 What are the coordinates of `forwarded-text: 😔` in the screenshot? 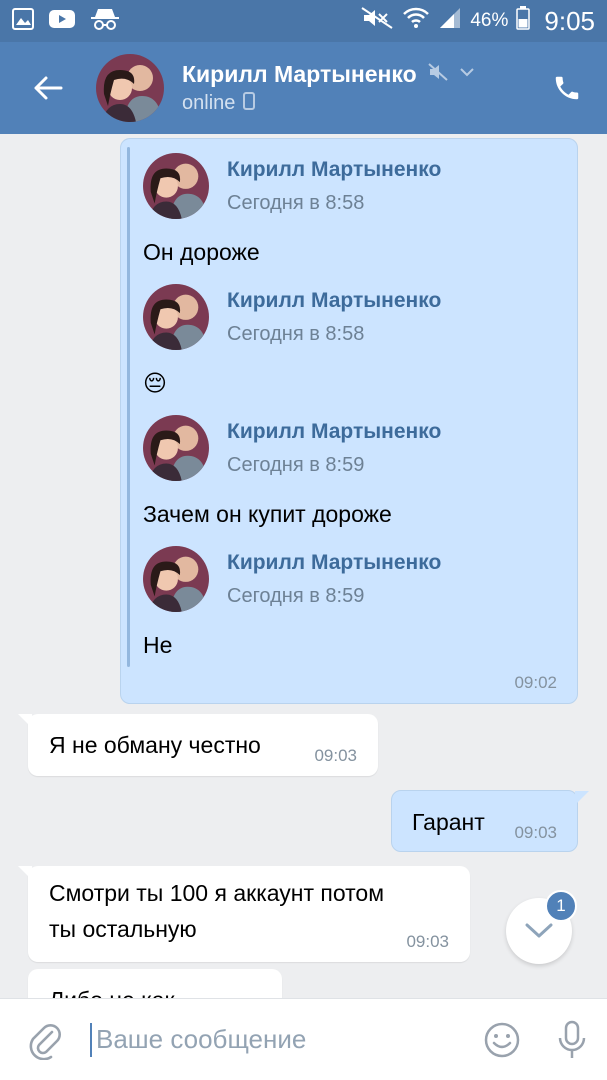 It's located at (155, 383).